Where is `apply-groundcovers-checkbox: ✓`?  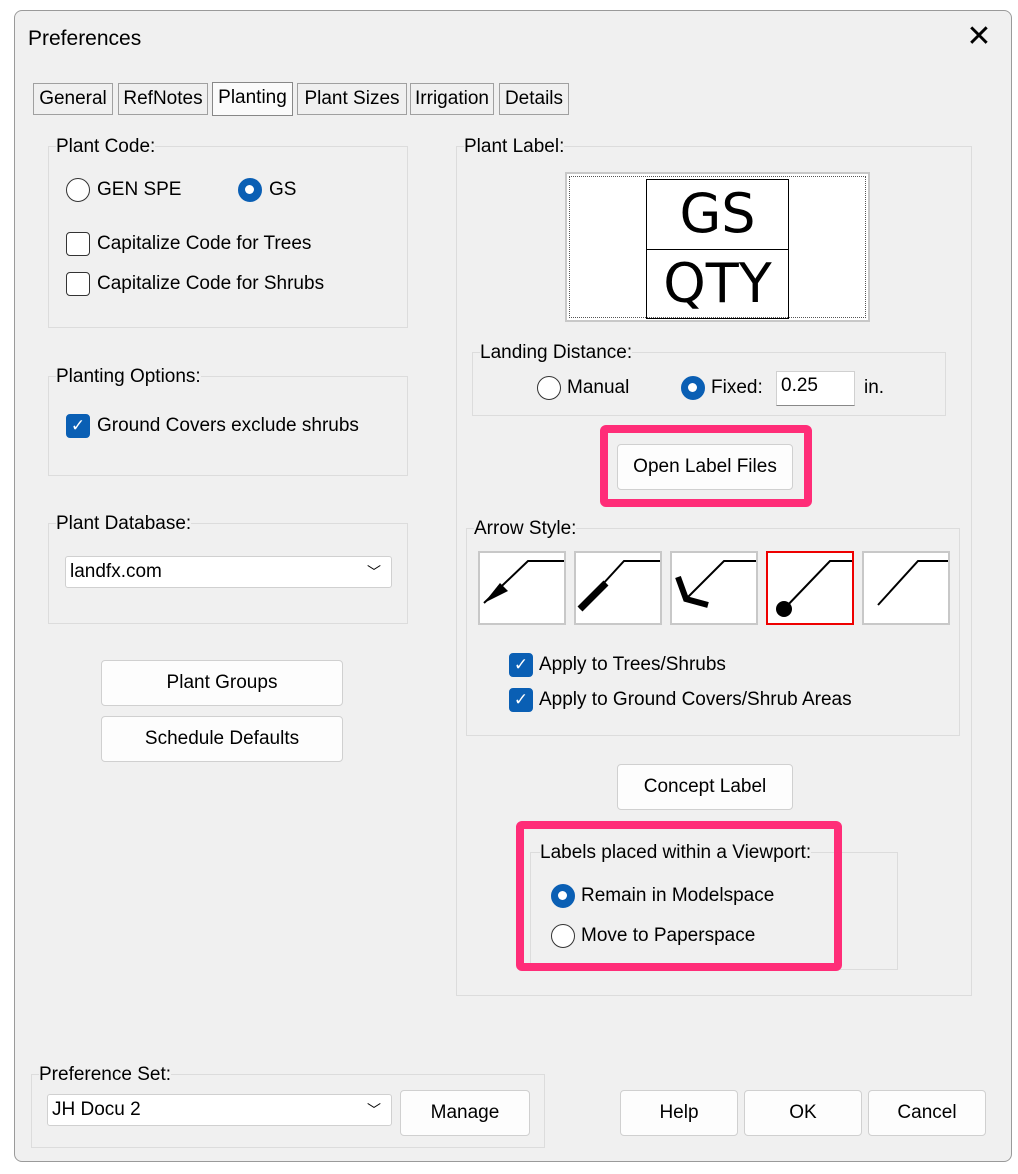 apply-groundcovers-checkbox: ✓ is located at coordinates (521, 700).